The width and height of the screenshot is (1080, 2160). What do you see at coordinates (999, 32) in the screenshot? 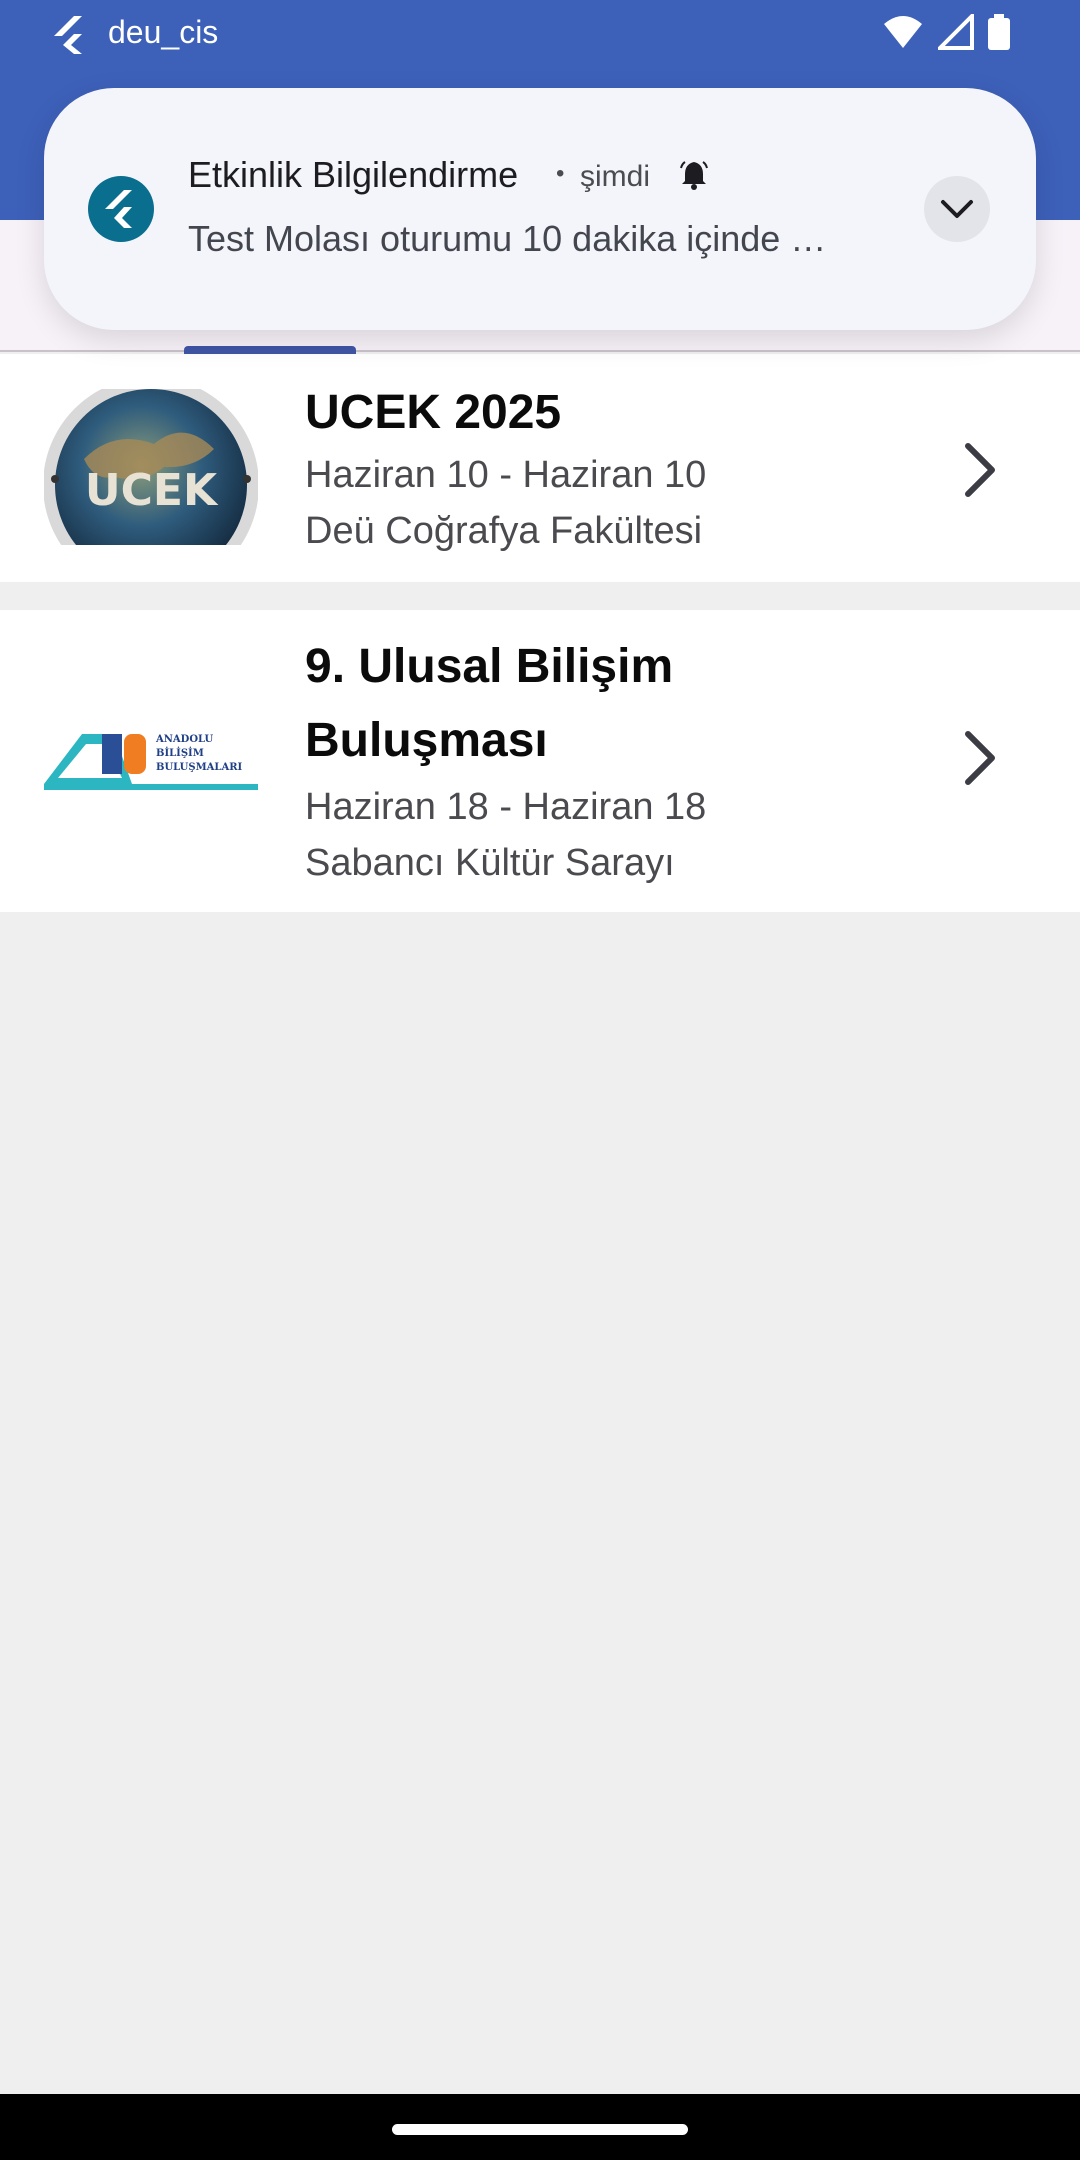
I see `battery-icon` at bounding box center [999, 32].